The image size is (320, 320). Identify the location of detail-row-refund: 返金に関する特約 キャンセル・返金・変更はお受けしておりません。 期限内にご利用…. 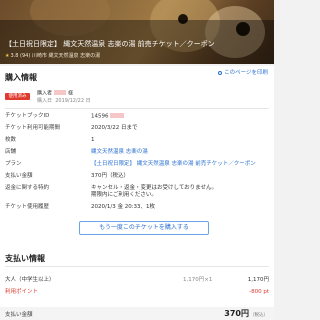
(138, 192).